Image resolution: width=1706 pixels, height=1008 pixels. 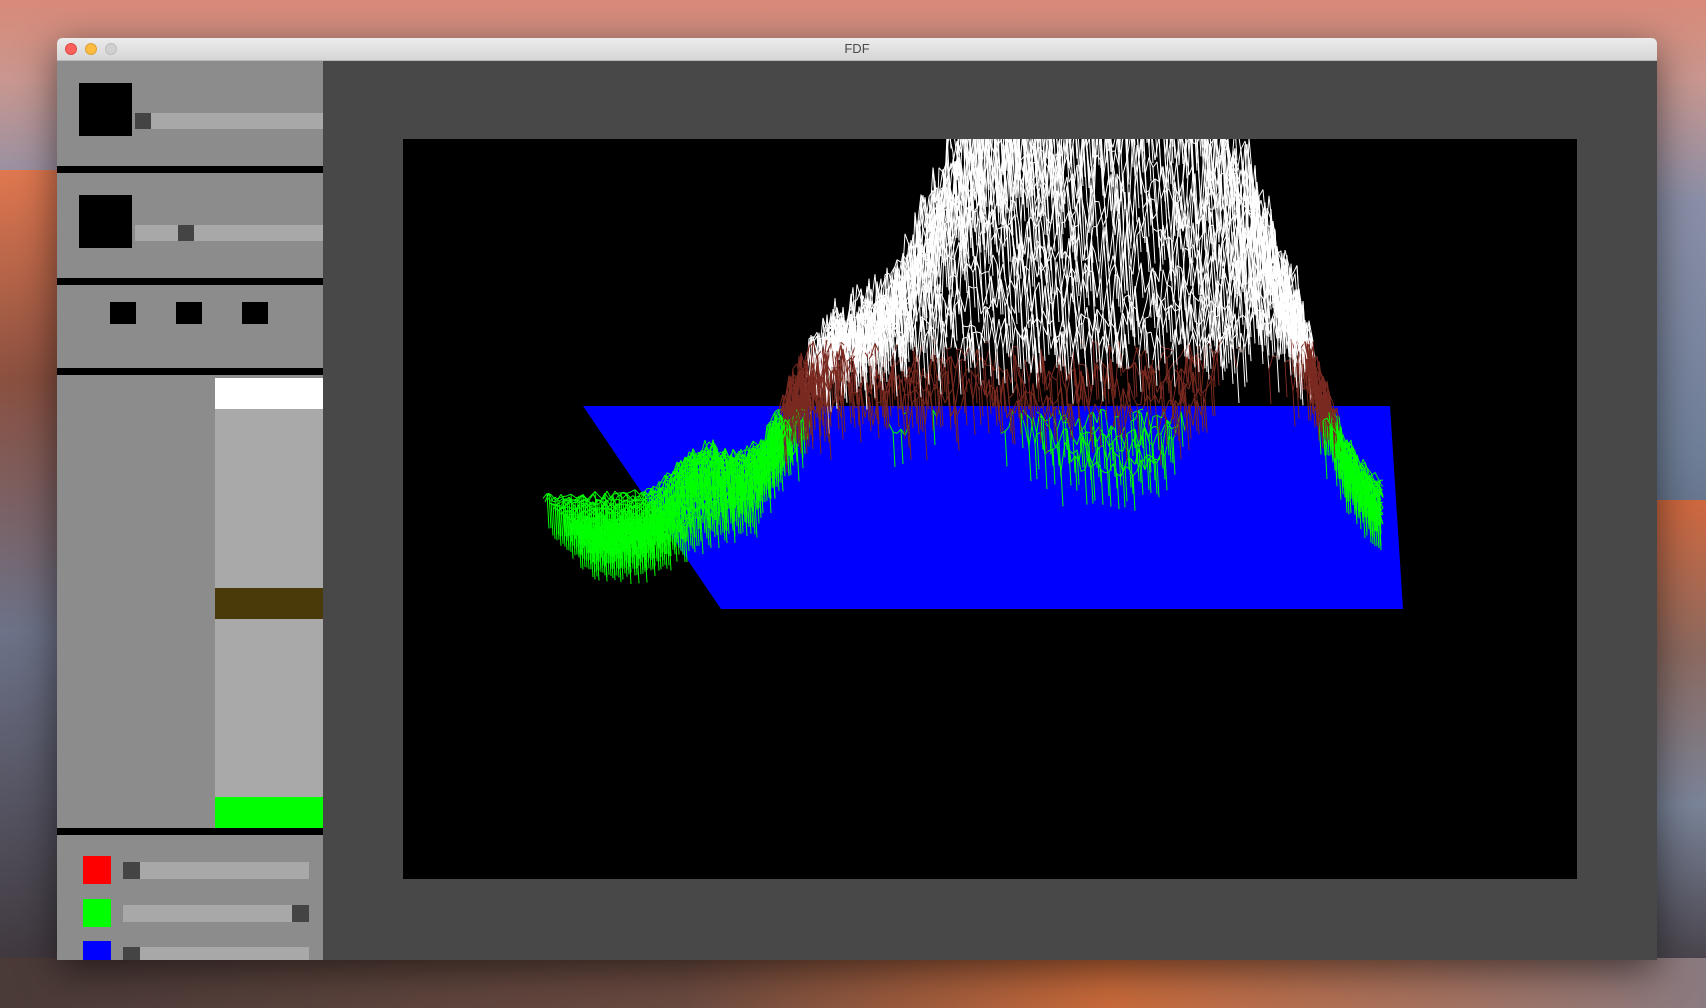 I want to click on color-gradient-panel, so click(x=269, y=603).